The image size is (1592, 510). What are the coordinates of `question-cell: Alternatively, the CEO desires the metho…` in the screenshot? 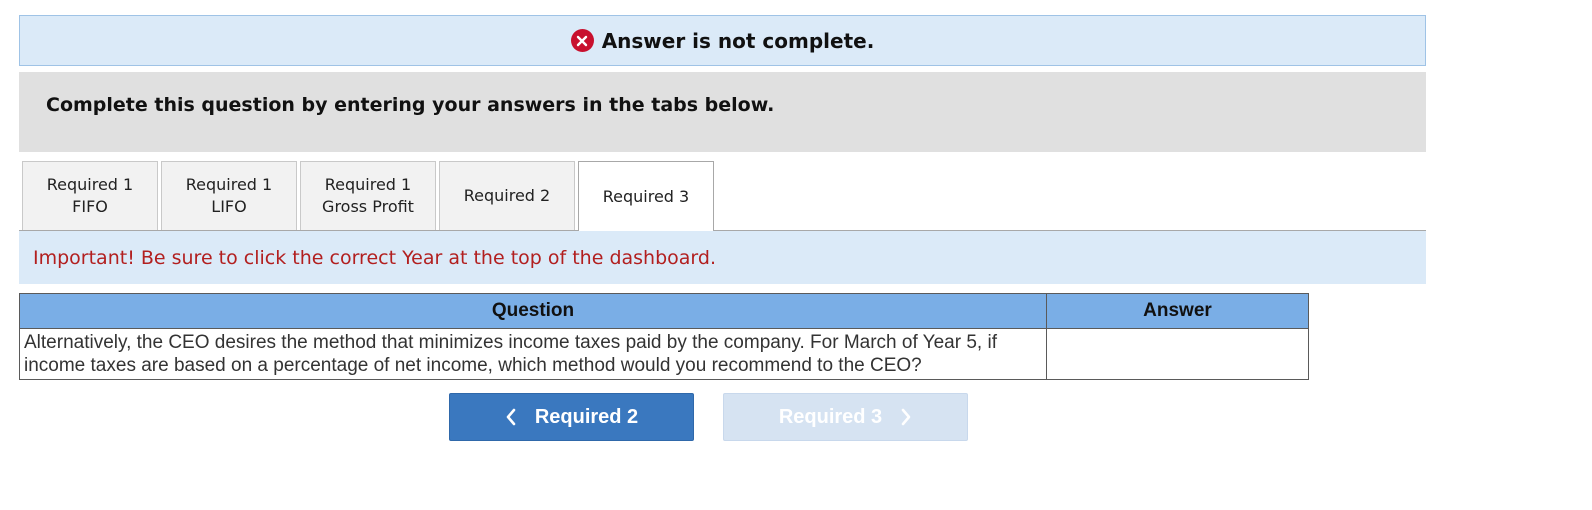 It's located at (533, 354).